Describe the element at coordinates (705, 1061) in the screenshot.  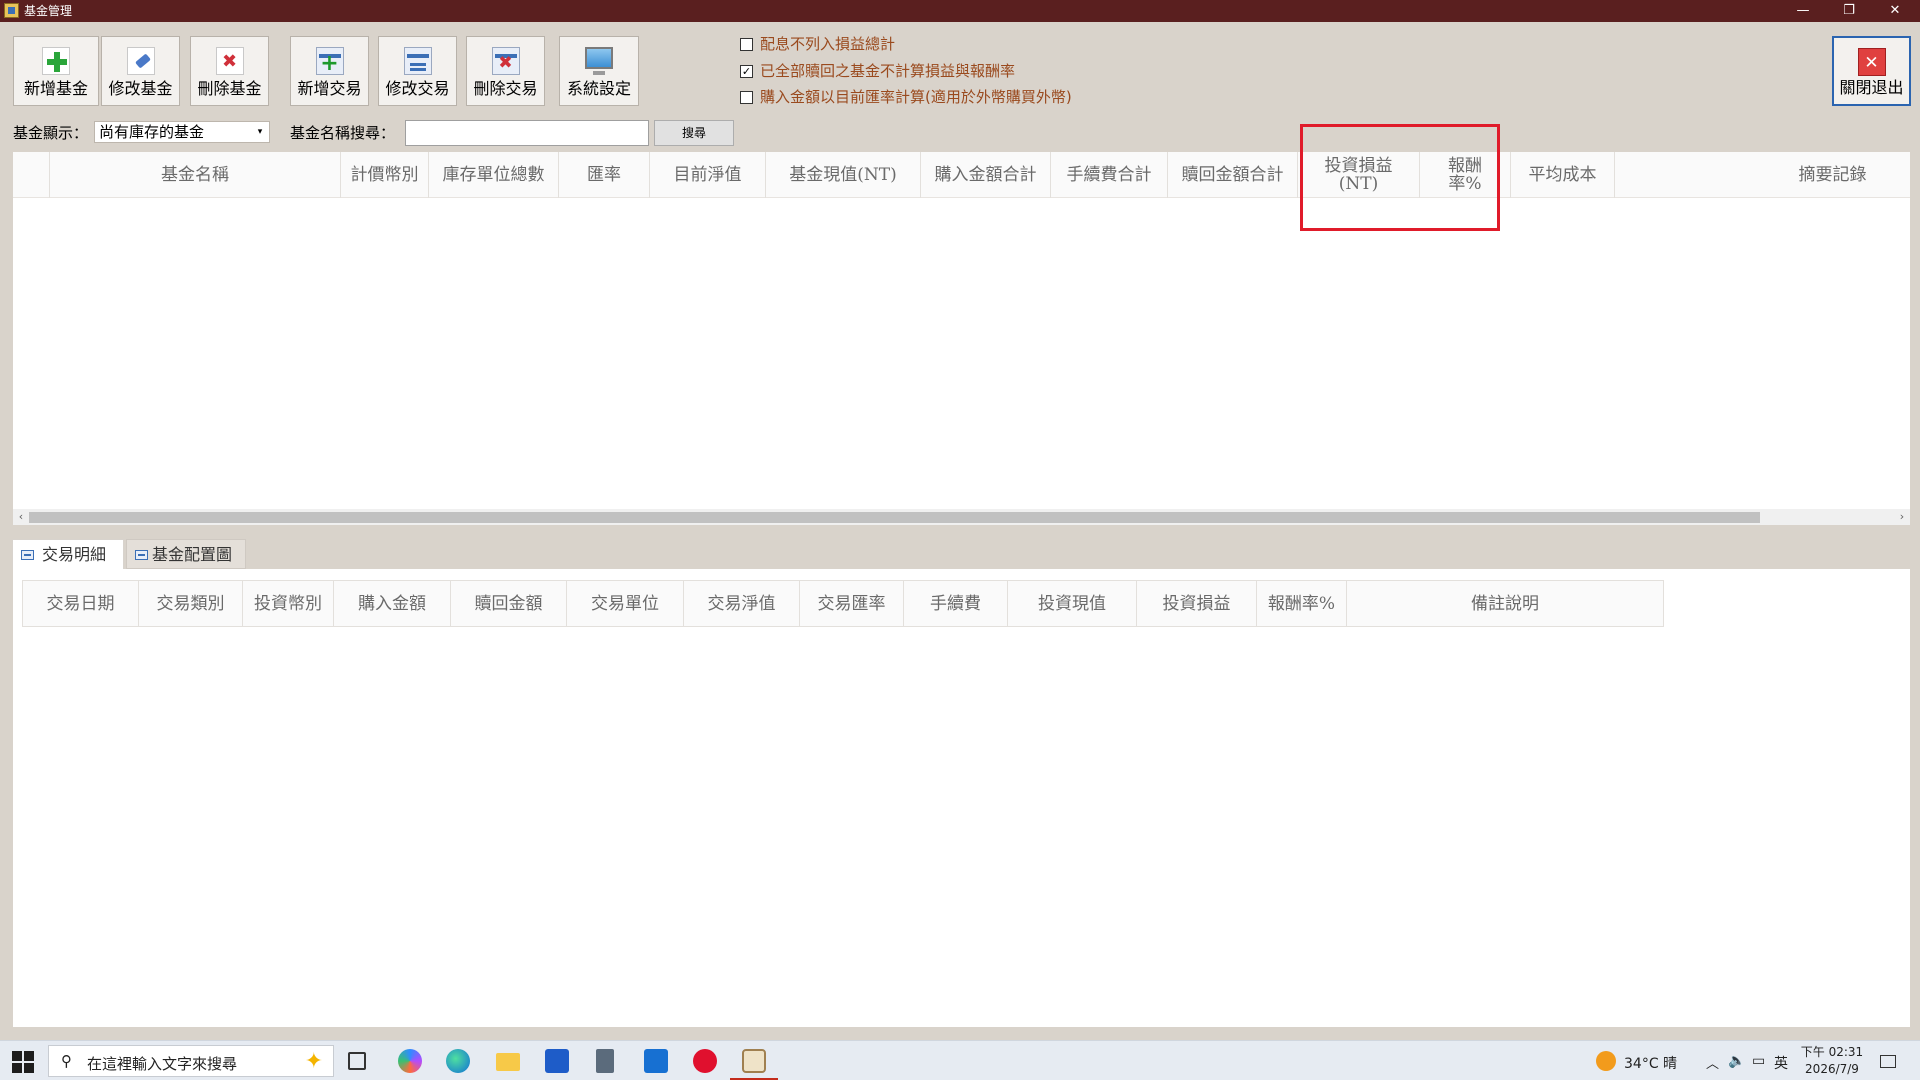
I see `media-player-icon` at that location.